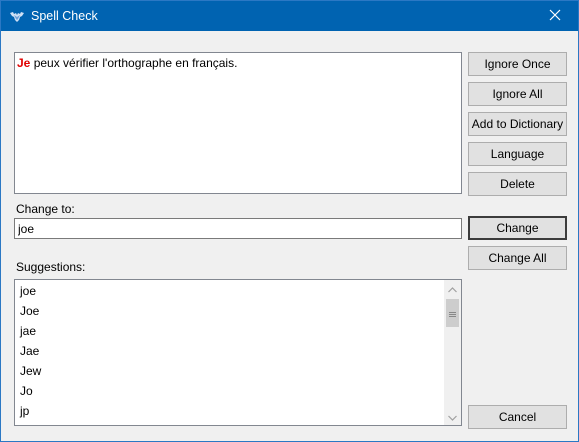 The width and height of the screenshot is (579, 442). I want to click on scroll-up-button, so click(452, 288).